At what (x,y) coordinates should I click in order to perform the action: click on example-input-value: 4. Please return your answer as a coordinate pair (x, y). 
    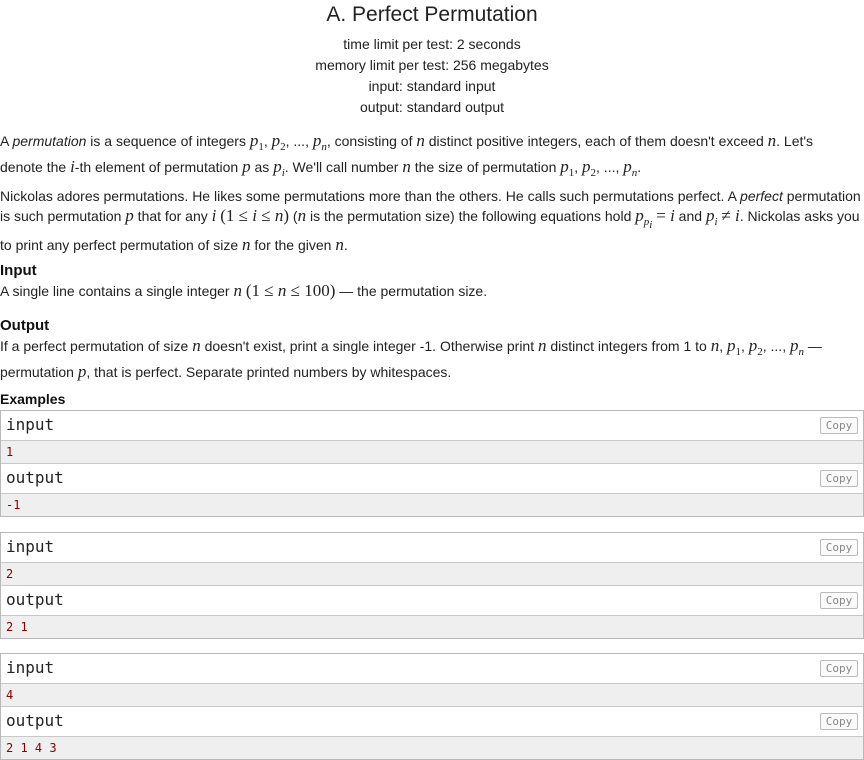
    Looking at the image, I should click on (432, 695).